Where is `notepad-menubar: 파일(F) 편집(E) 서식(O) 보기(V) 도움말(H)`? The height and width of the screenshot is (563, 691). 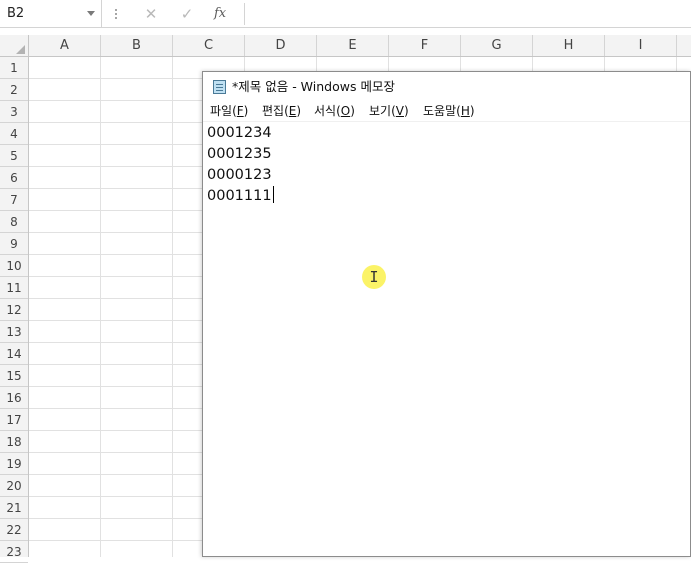
notepad-menubar: 파일(F) 편집(E) 서식(O) 보기(V) 도움말(H) is located at coordinates (446, 112).